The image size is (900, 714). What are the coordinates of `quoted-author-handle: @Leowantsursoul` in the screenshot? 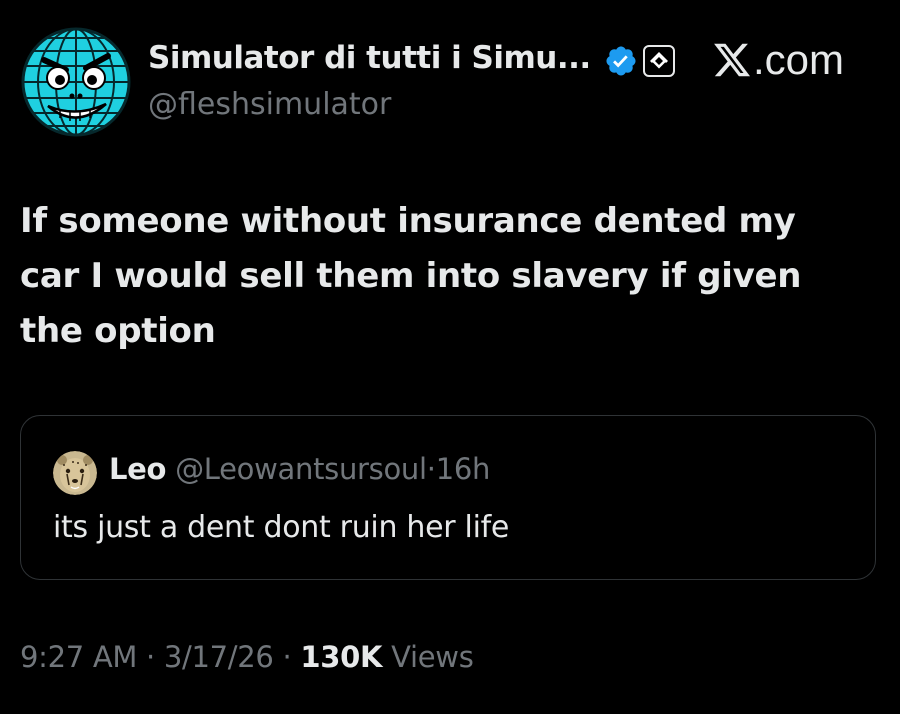 It's located at (301, 469).